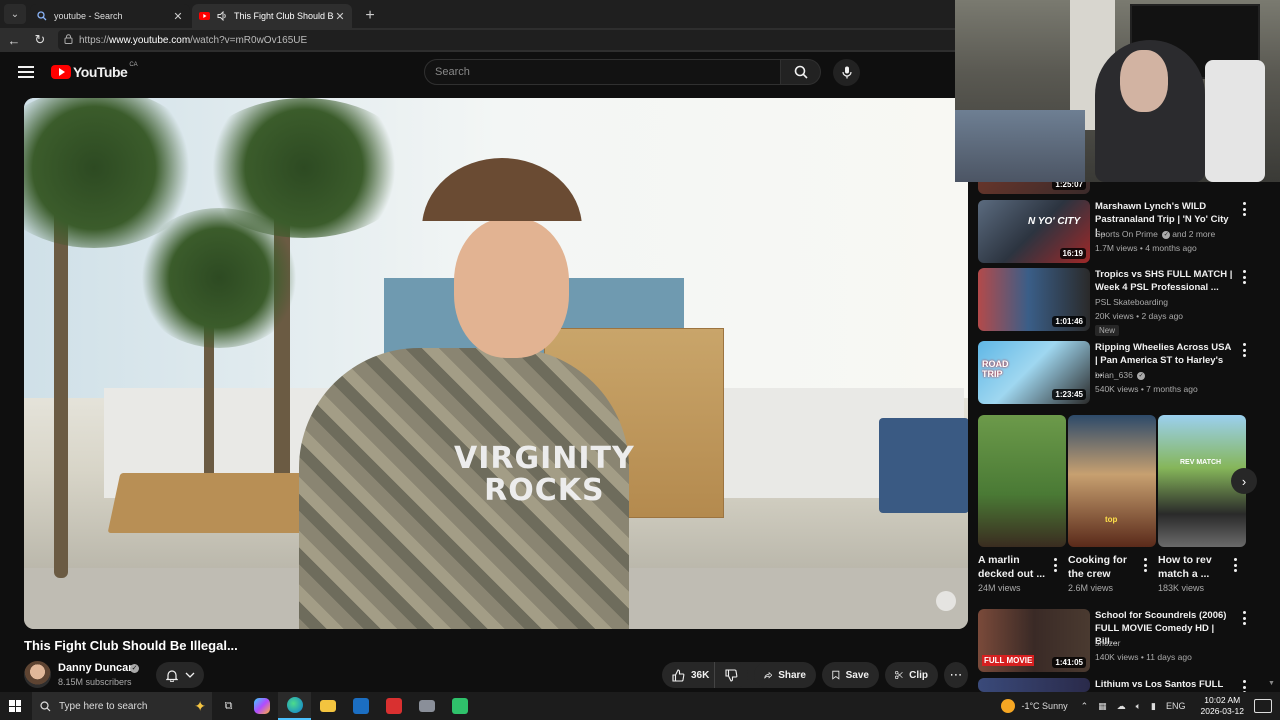  I want to click on taskbar-monitor-app, so click(426, 706).